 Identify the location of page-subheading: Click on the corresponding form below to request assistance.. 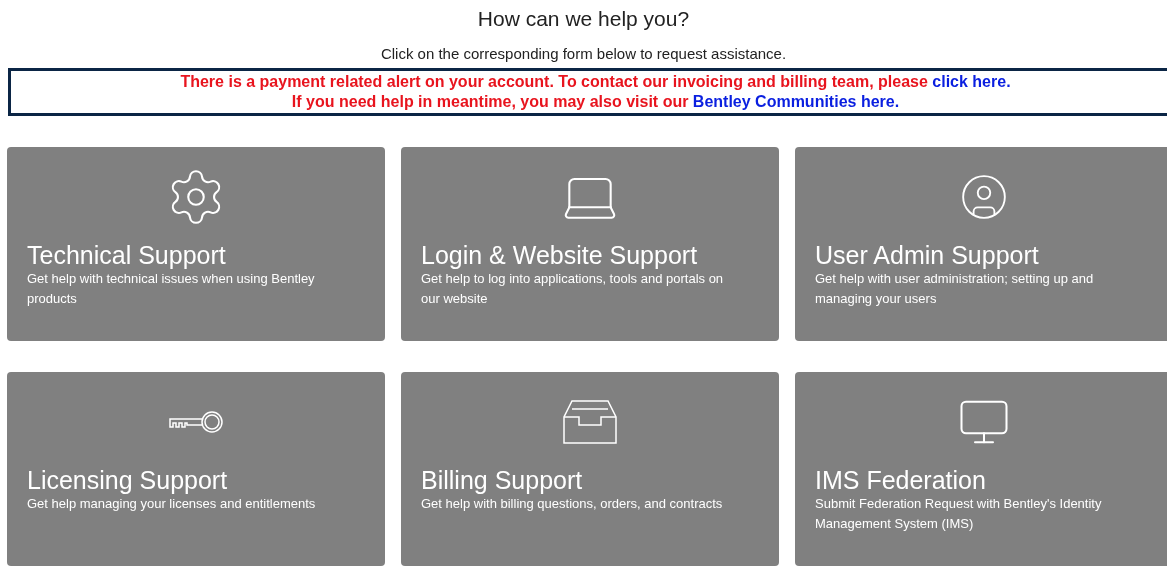
(583, 54).